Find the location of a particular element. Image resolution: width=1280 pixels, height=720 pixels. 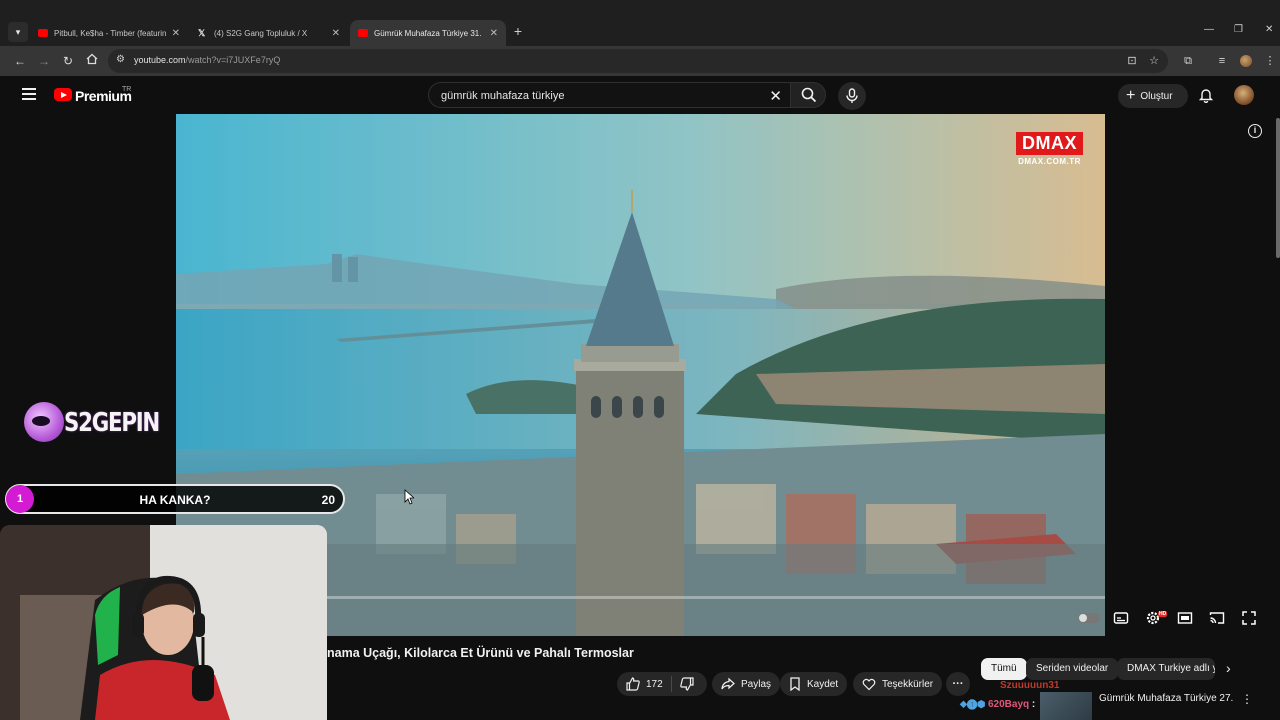

poll-count: 20 is located at coordinates (328, 500).